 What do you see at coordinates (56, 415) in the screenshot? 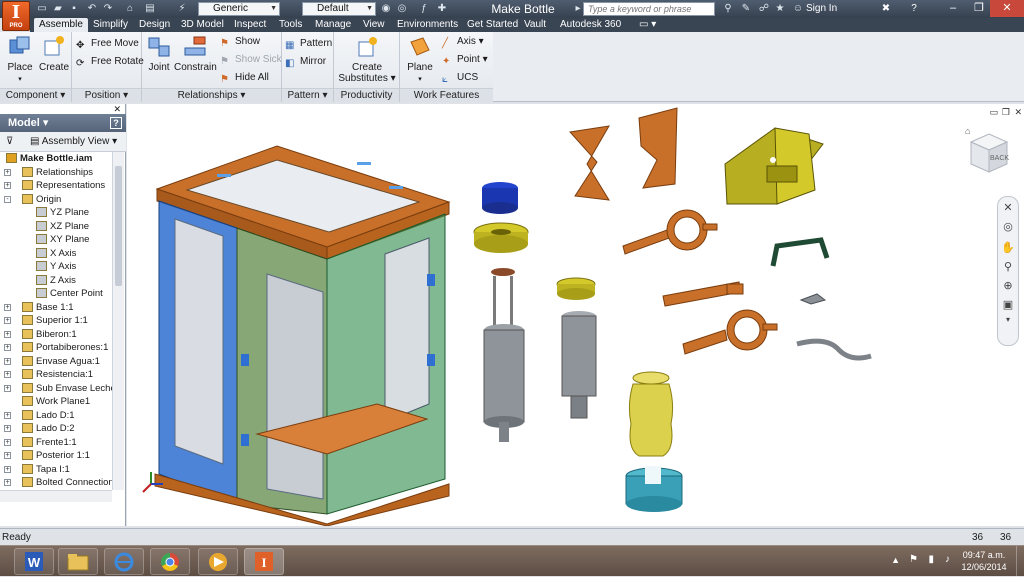
I see `tree-node: + Lado D:1` at bounding box center [56, 415].